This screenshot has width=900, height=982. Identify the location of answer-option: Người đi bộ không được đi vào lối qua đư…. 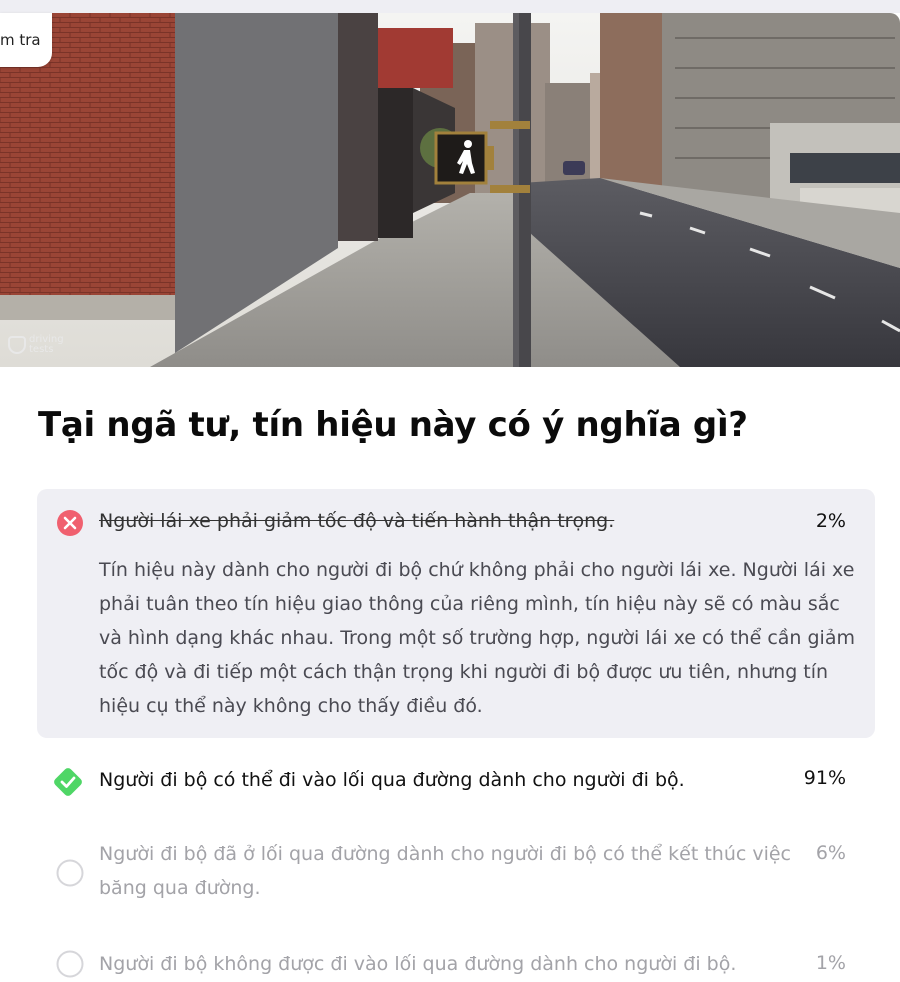
(456, 960).